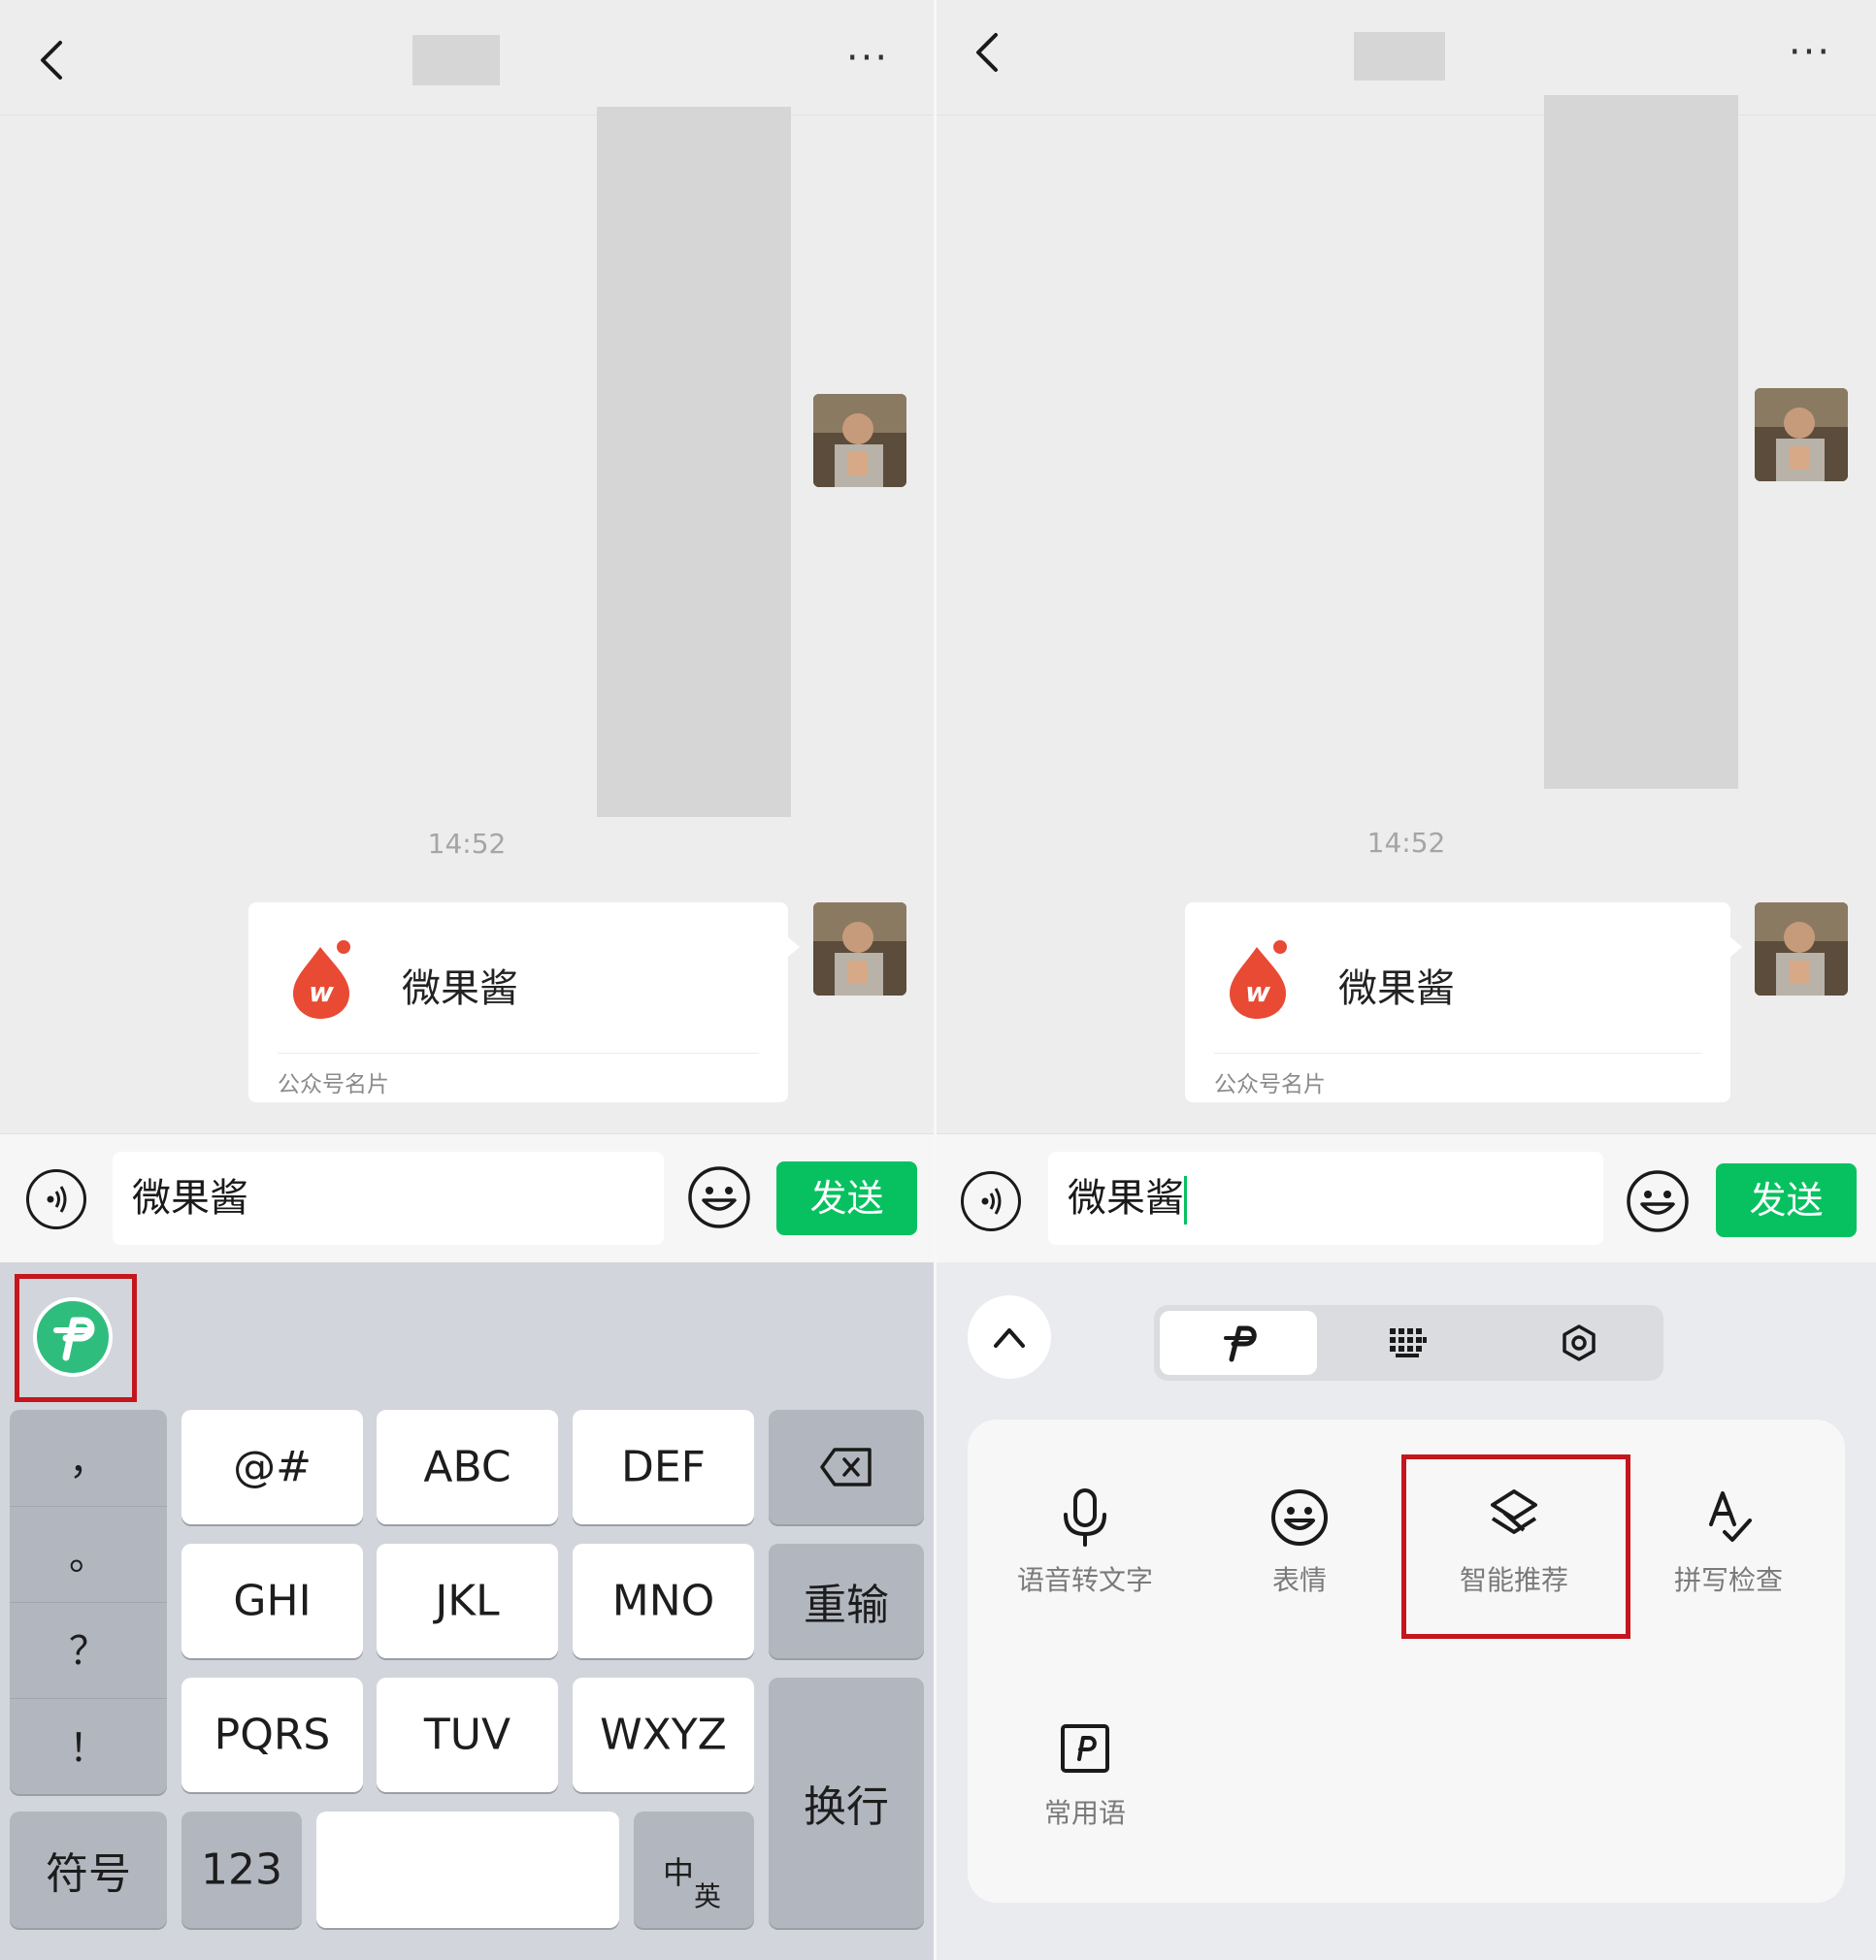 Image resolution: width=1876 pixels, height=1960 pixels. Describe the element at coordinates (1299, 1580) in the screenshot. I see `tool-label: 表情` at that location.